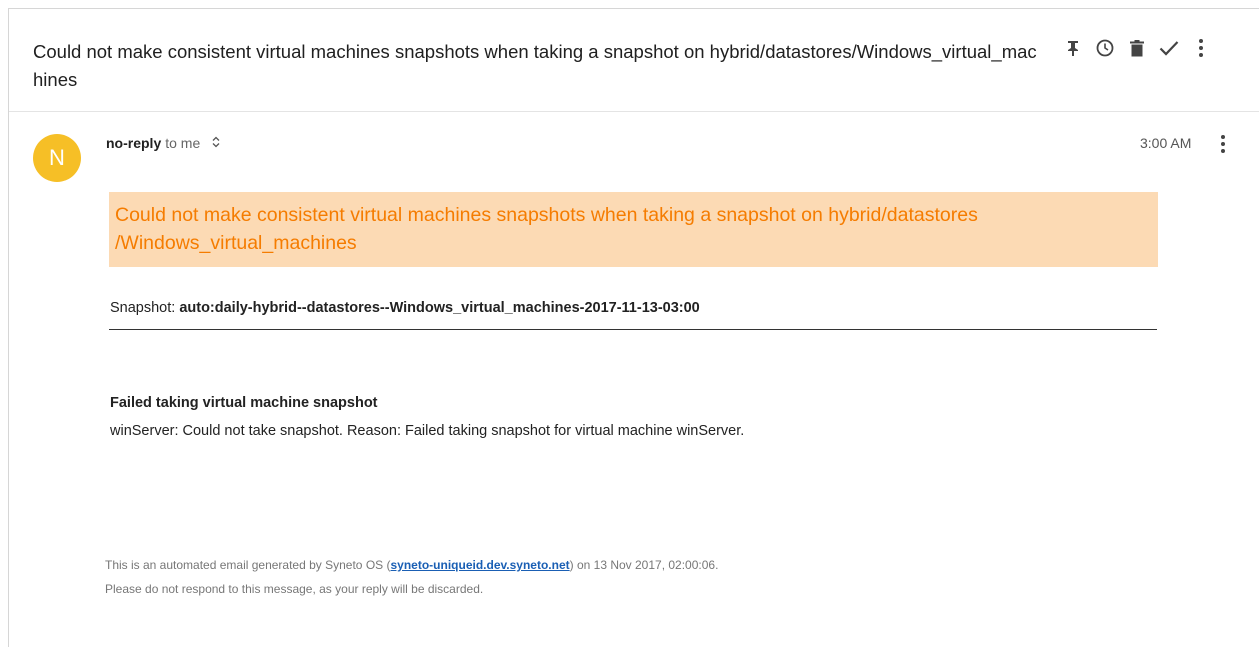 This screenshot has width=1259, height=647. I want to click on sender-line: no-reply to me, so click(163, 143).